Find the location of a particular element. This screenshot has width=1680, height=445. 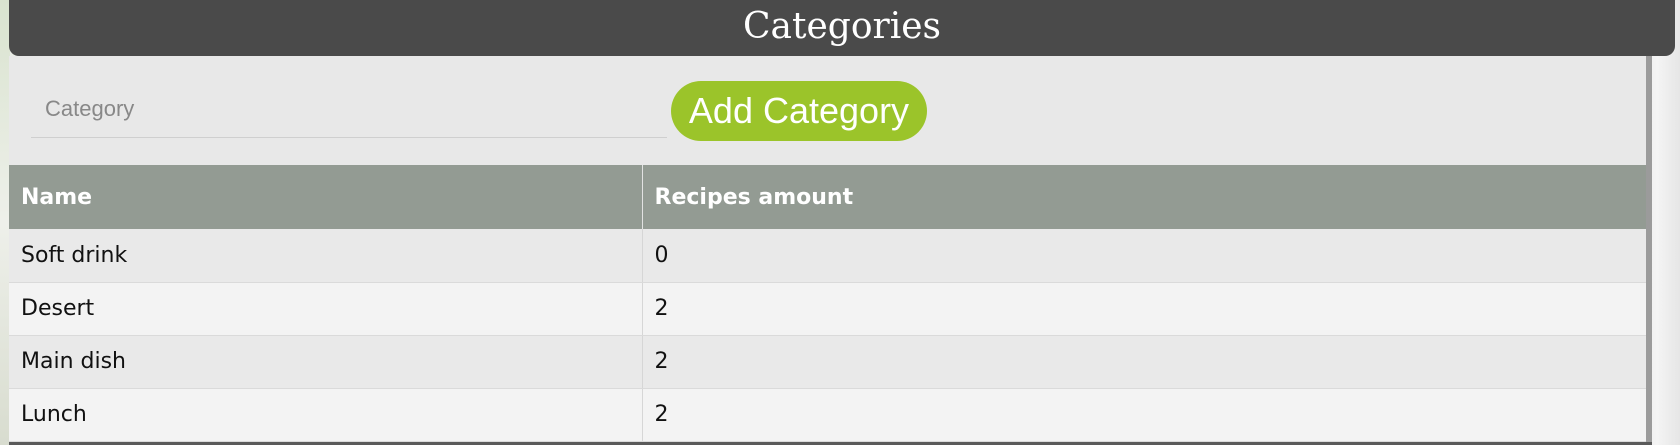

cell-name: Desert is located at coordinates (325, 309).